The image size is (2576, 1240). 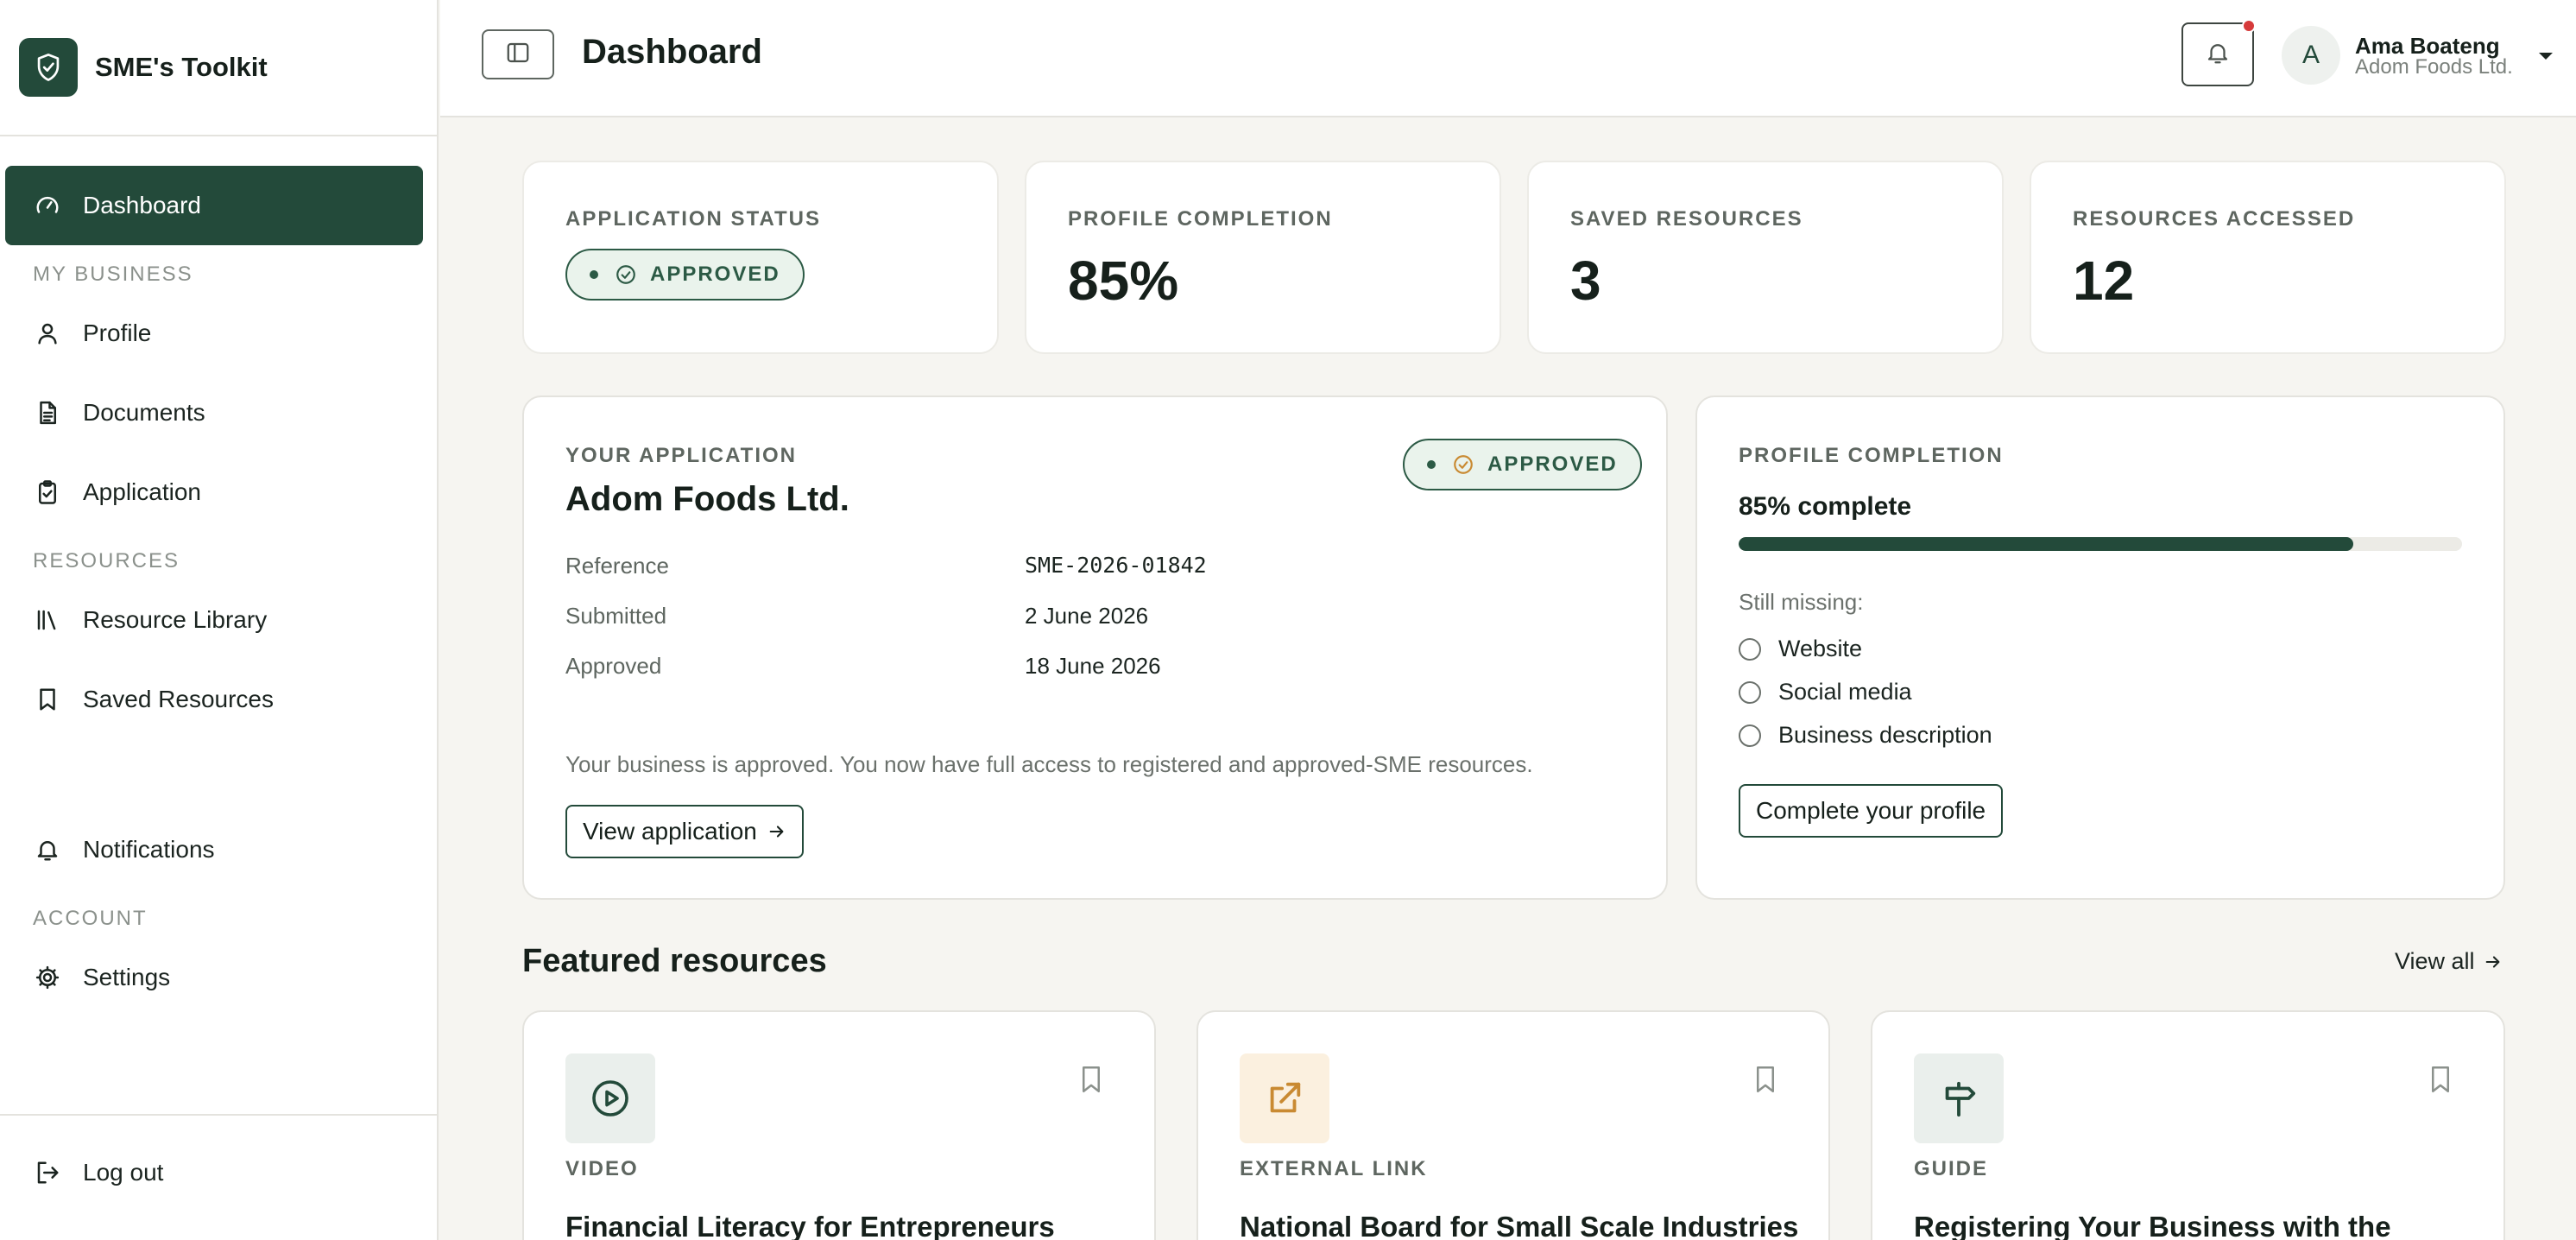 What do you see at coordinates (142, 491) in the screenshot?
I see `sidebar-item-label: Application` at bounding box center [142, 491].